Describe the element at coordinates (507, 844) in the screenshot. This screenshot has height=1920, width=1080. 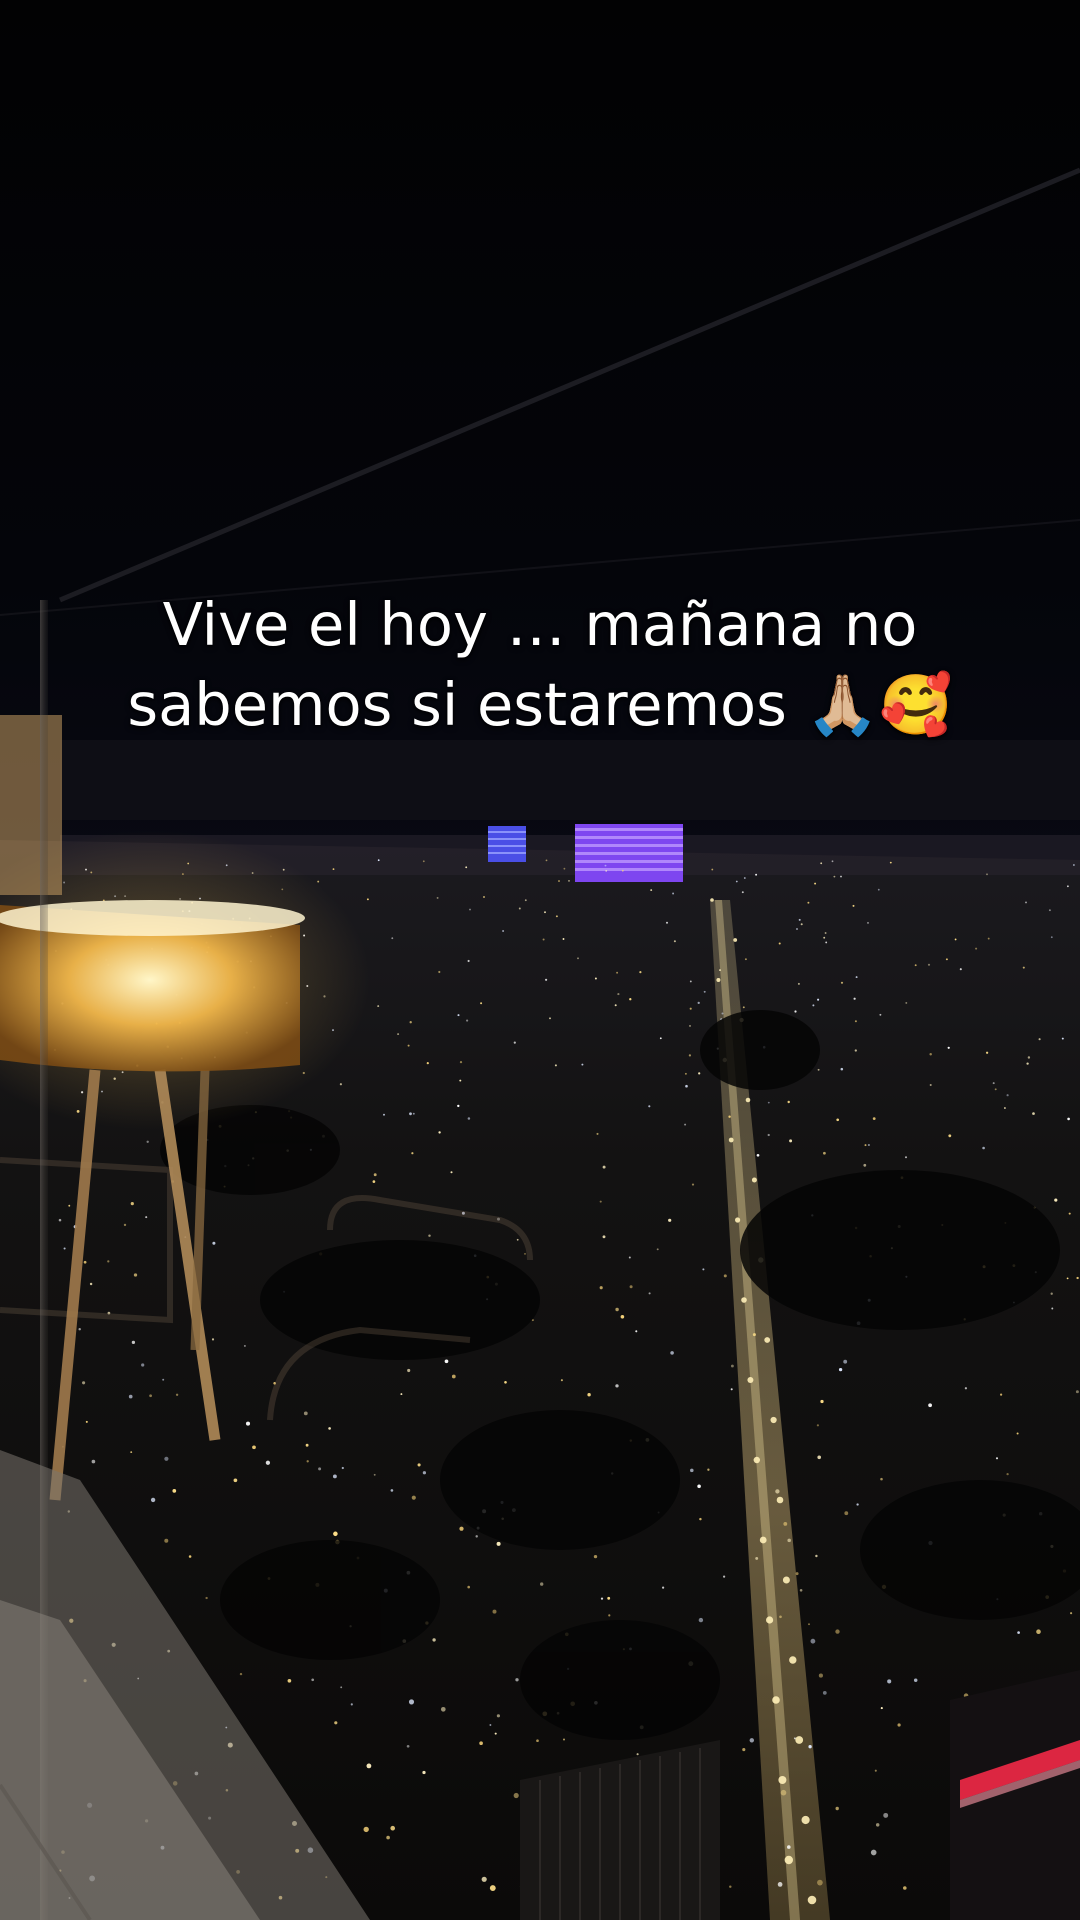
I see `blue-tower` at that location.